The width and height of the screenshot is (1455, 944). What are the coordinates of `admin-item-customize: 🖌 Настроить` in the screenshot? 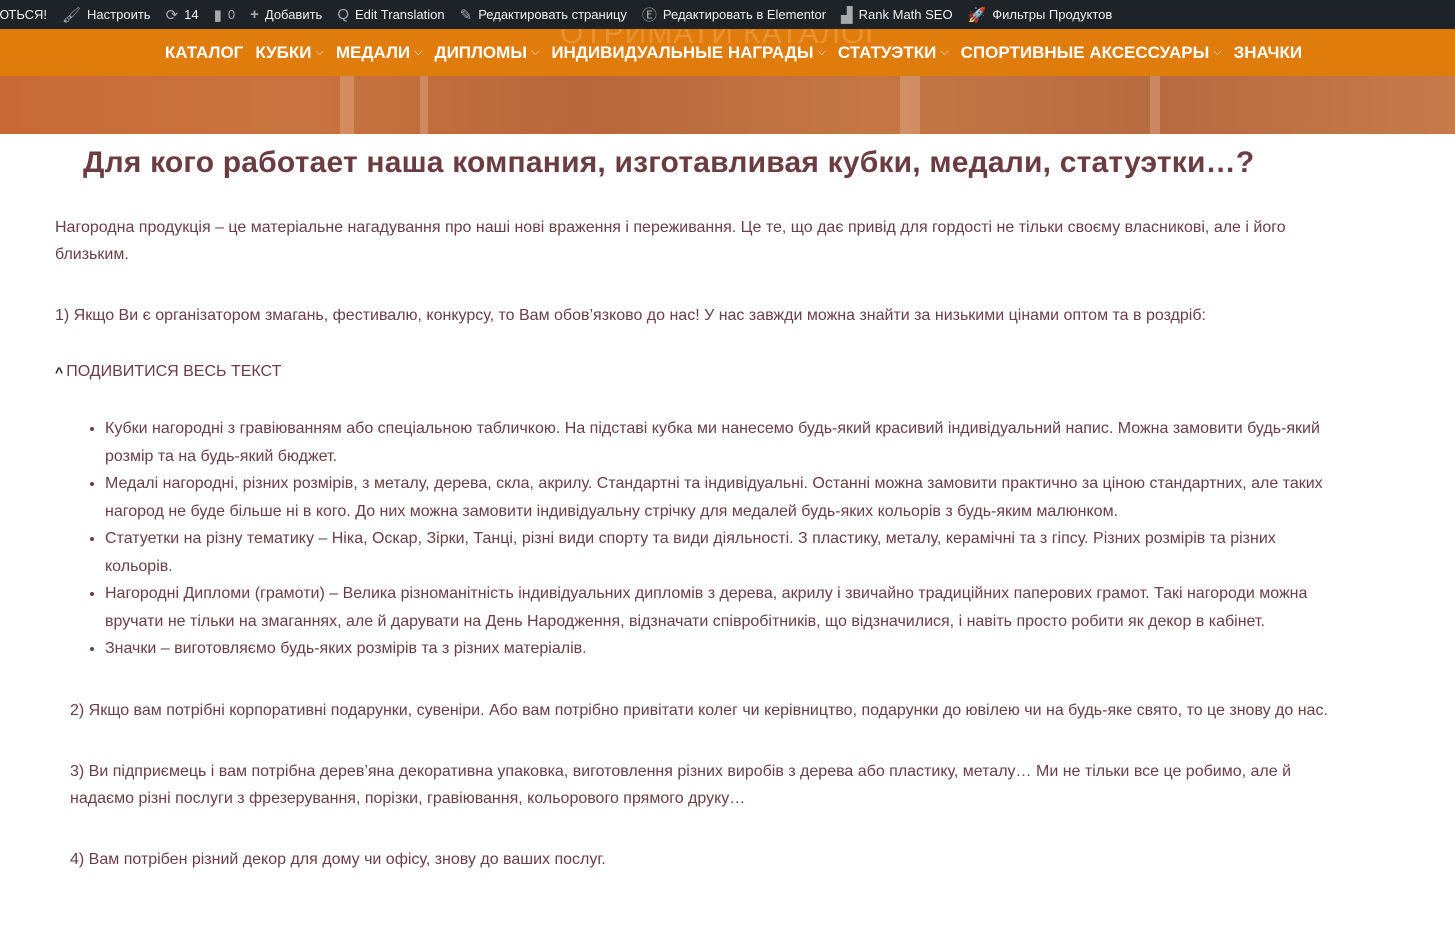 It's located at (106, 15).